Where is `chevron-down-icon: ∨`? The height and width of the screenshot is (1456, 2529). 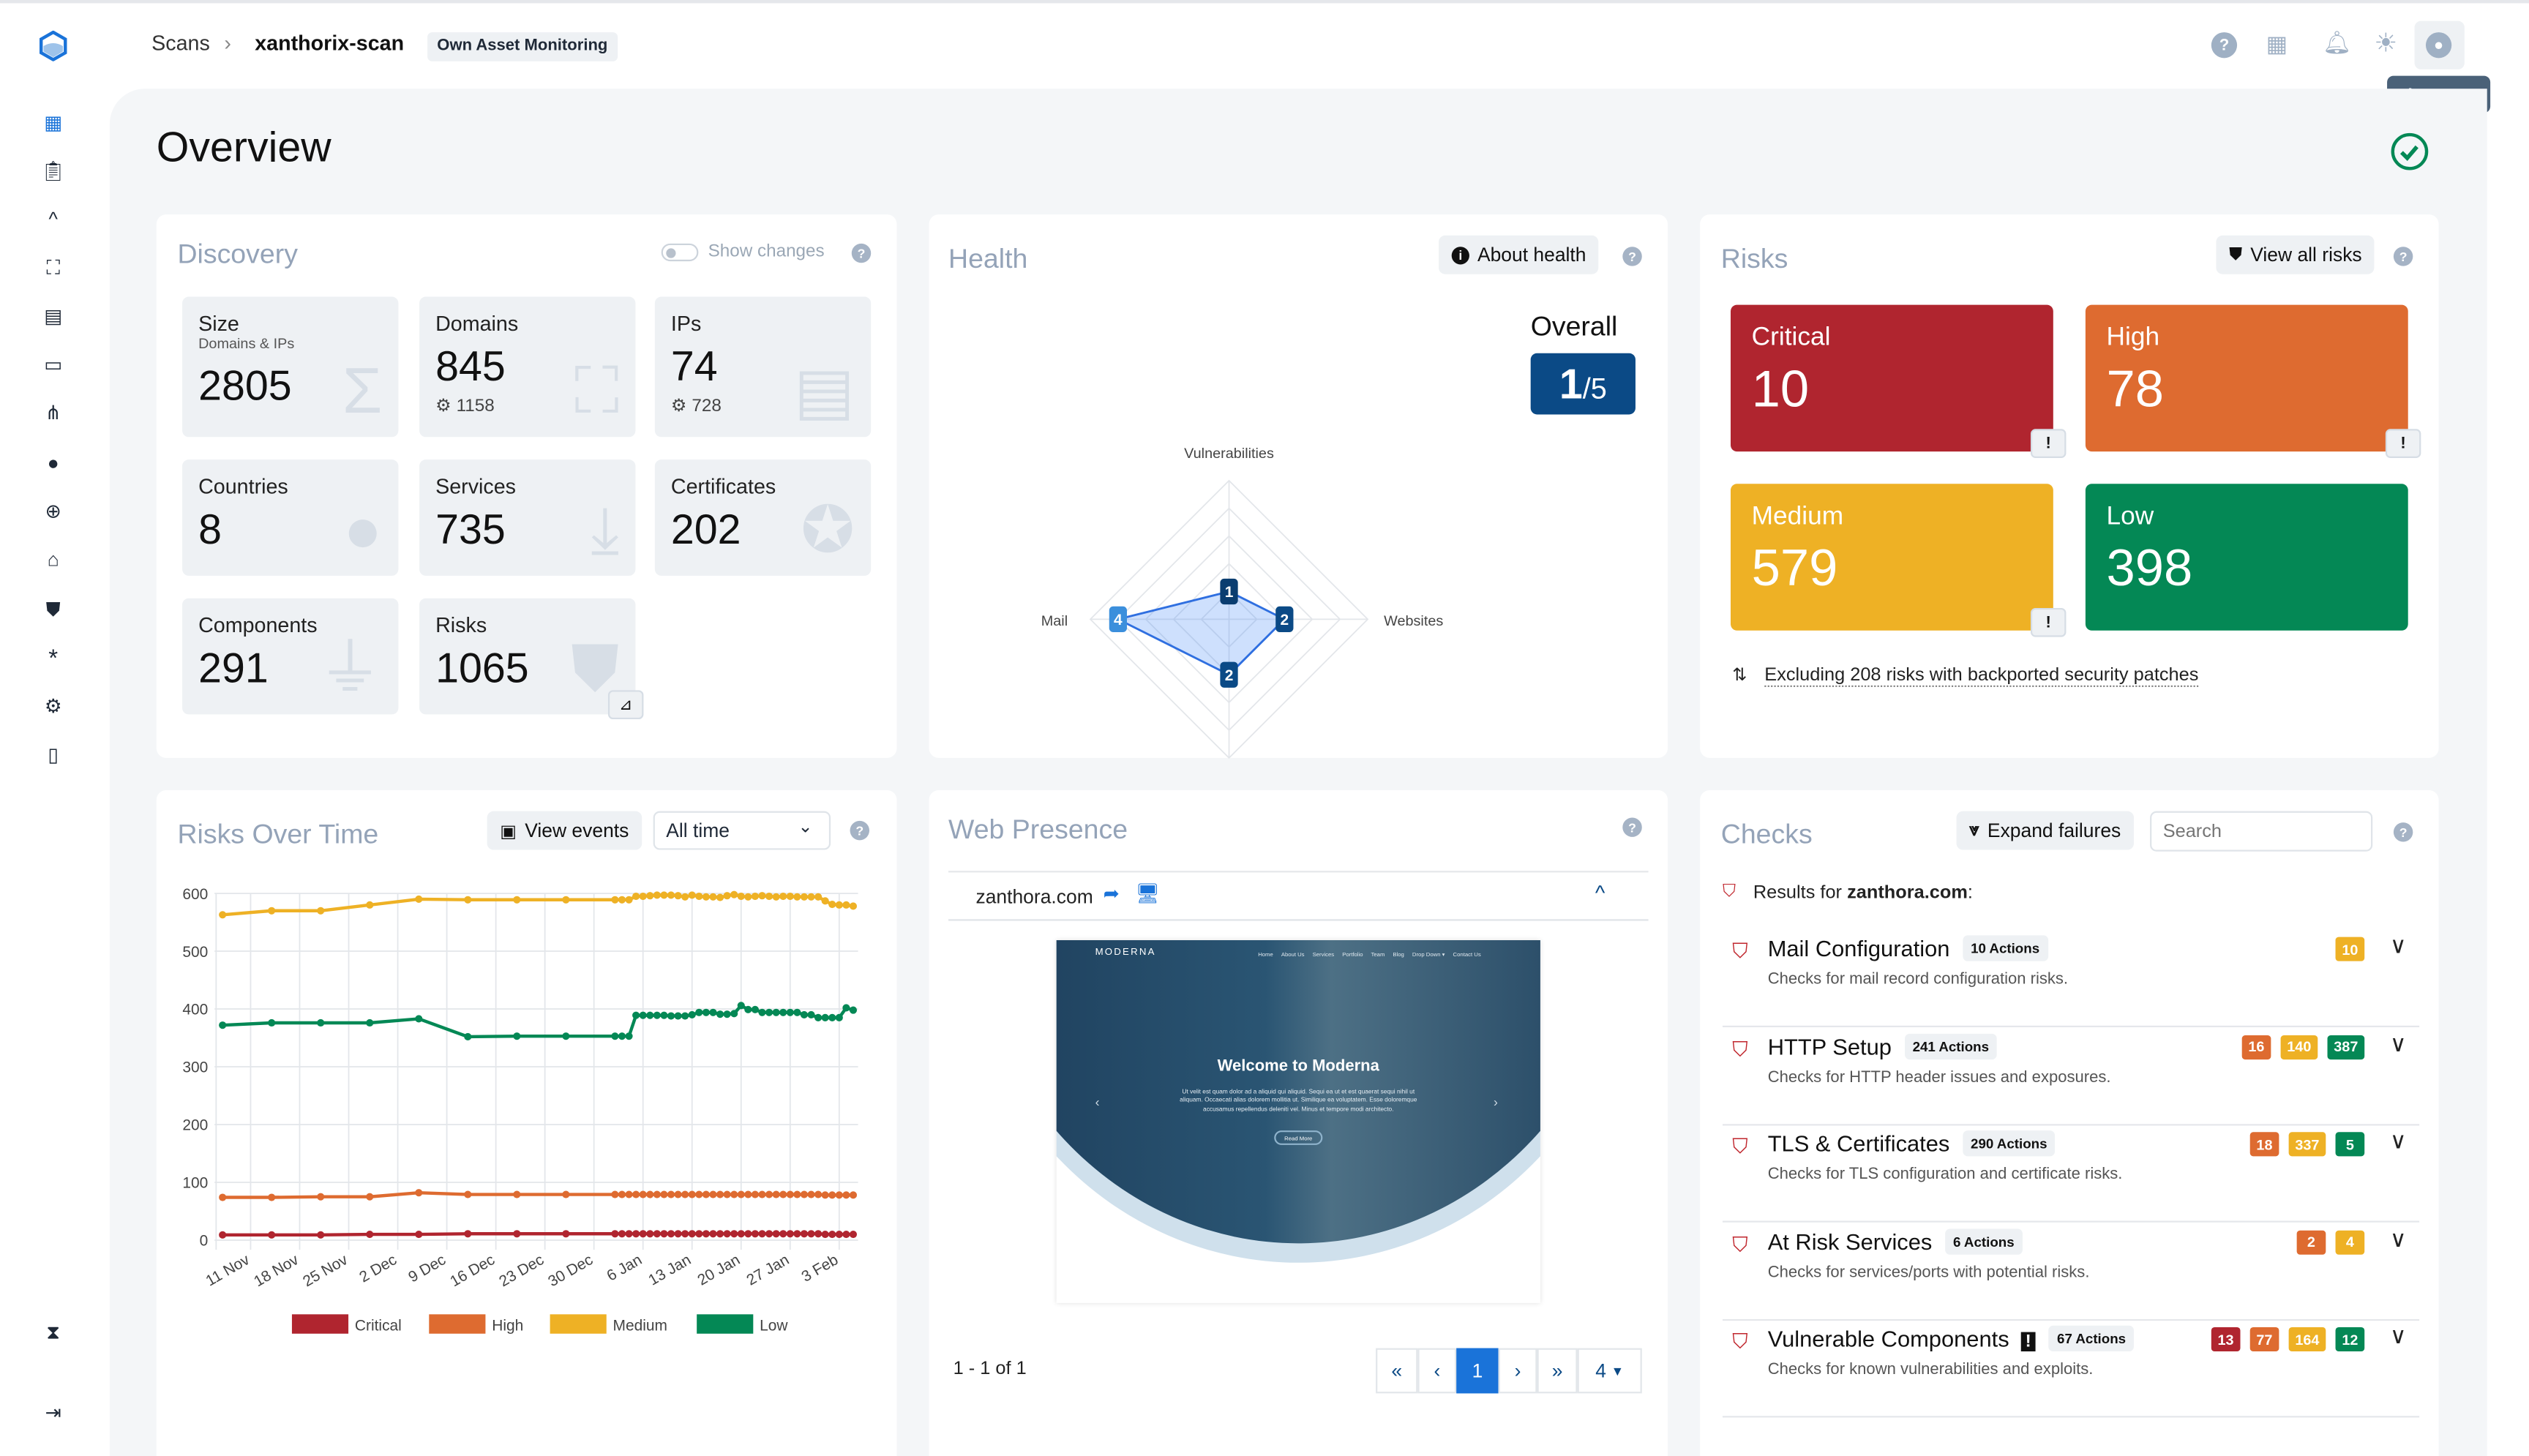 chevron-down-icon: ∨ is located at coordinates (2399, 945).